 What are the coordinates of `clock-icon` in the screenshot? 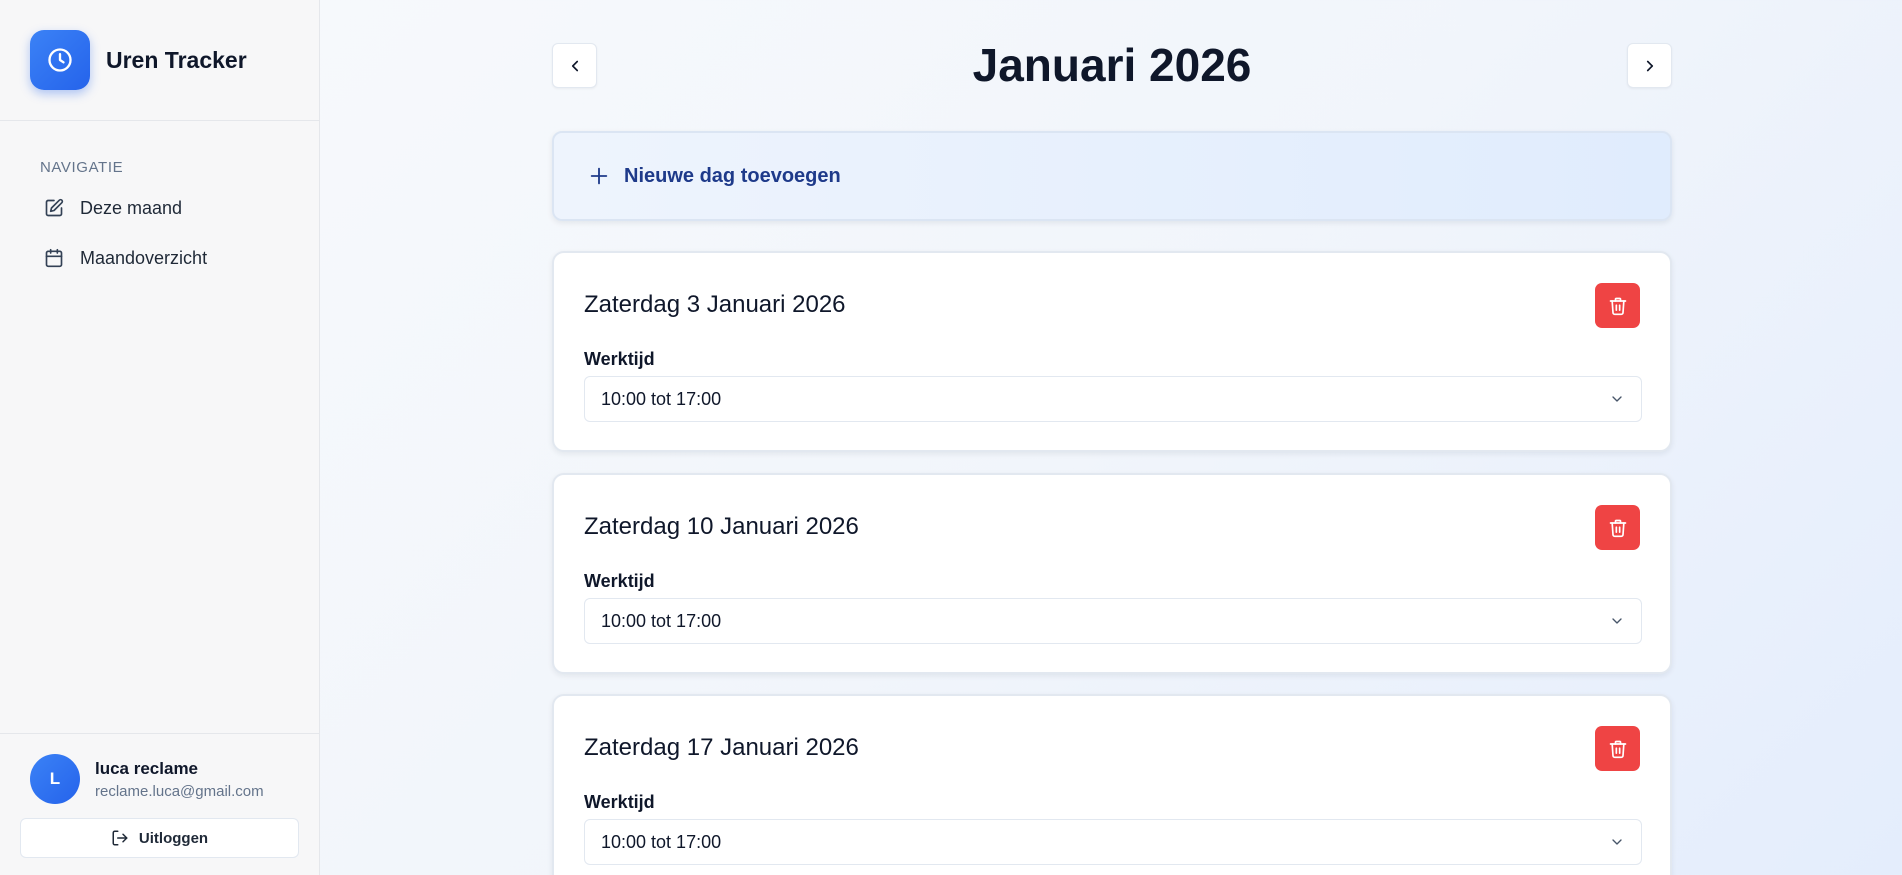 It's located at (60, 60).